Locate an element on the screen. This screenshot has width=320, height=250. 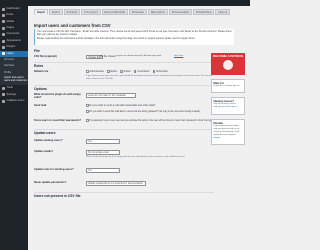
tab-export: Export is located at coordinates (56, 12).